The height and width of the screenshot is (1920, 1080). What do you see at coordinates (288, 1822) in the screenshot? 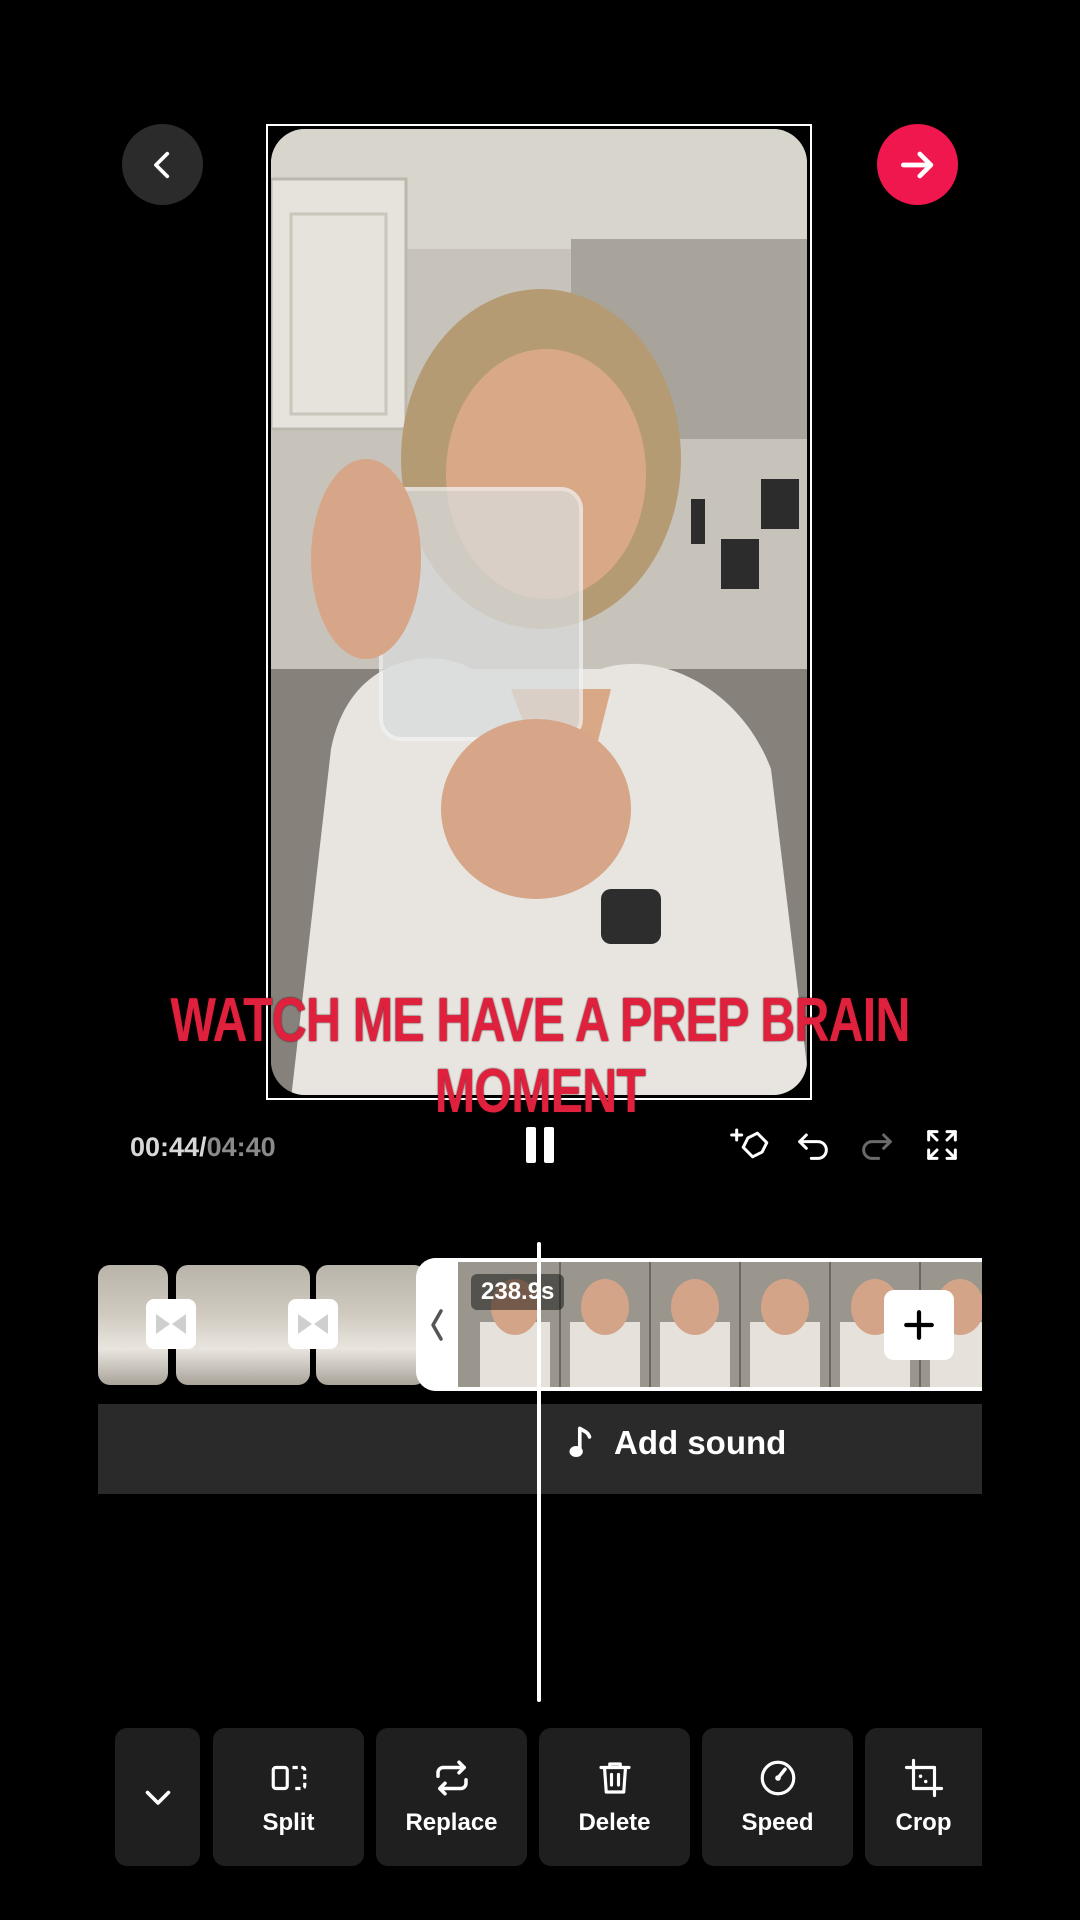
I see `split-label: Split` at bounding box center [288, 1822].